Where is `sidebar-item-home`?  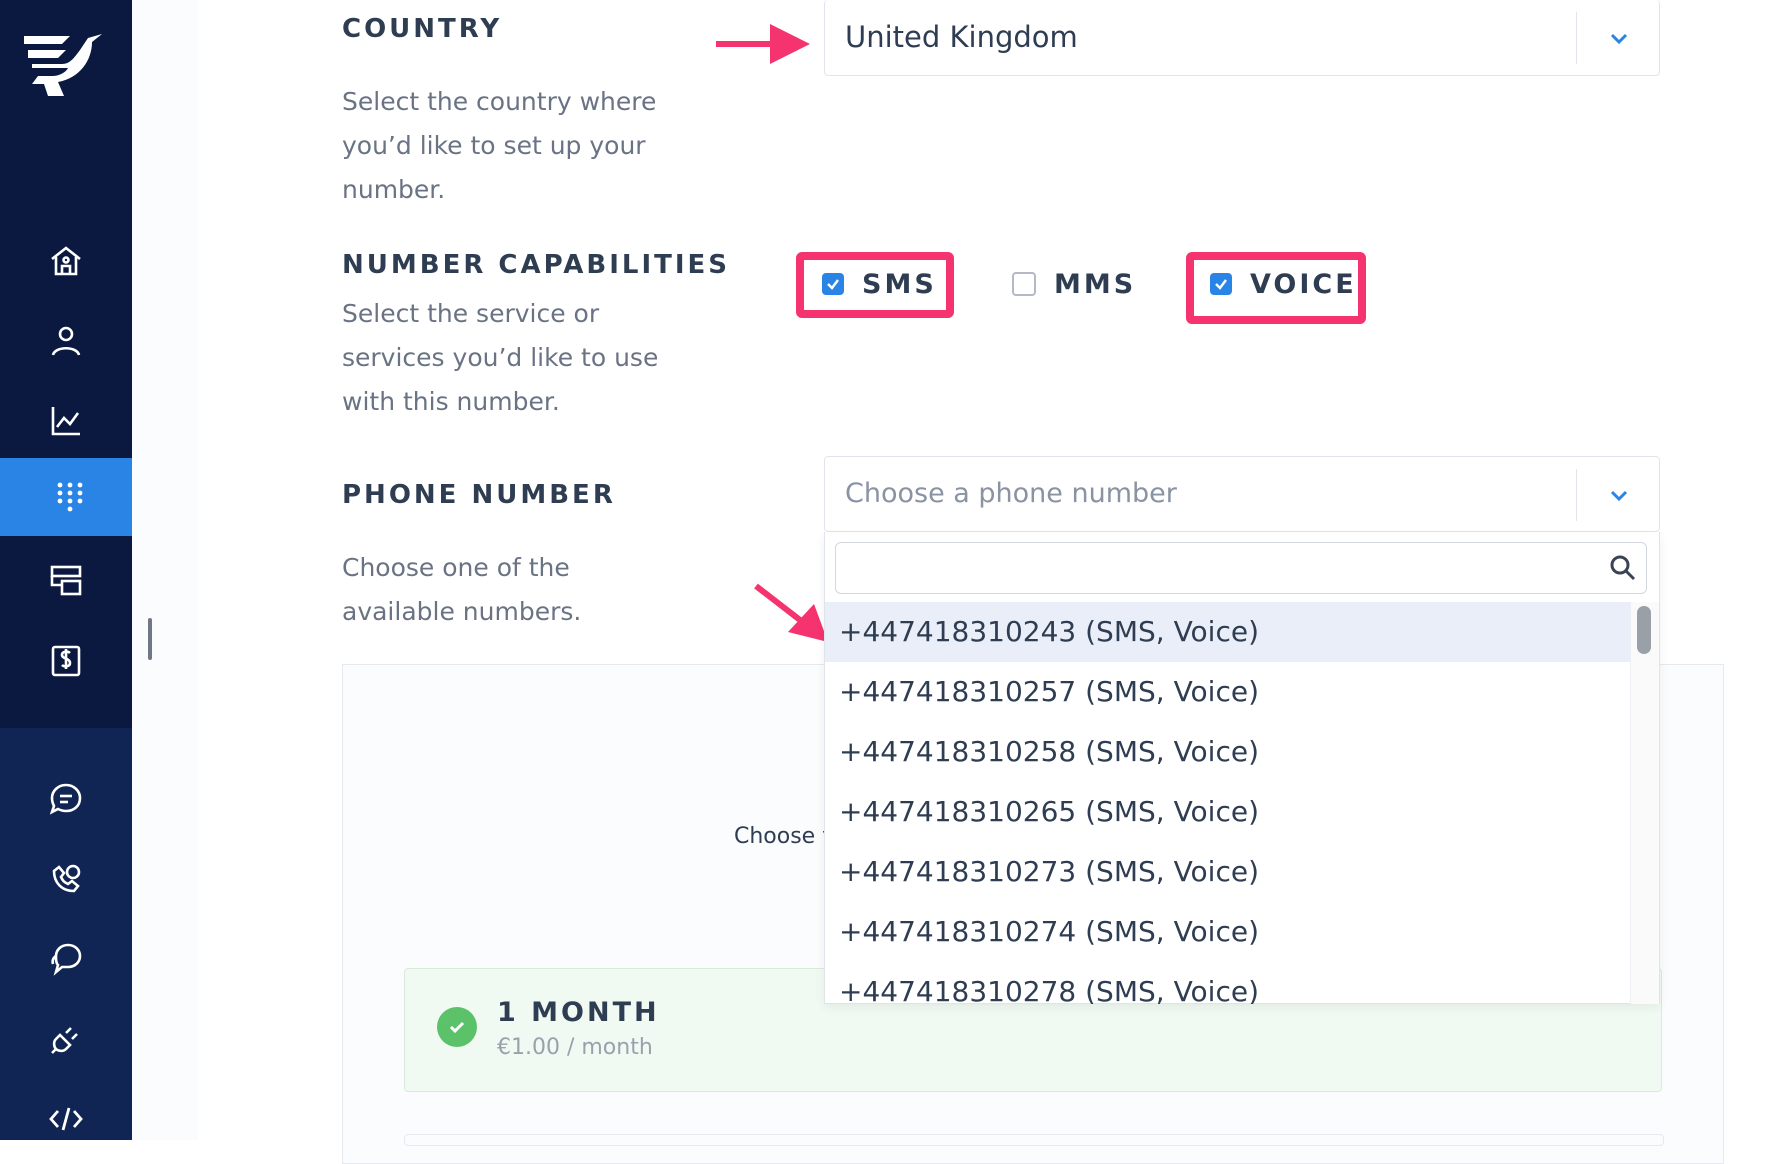 sidebar-item-home is located at coordinates (66, 261).